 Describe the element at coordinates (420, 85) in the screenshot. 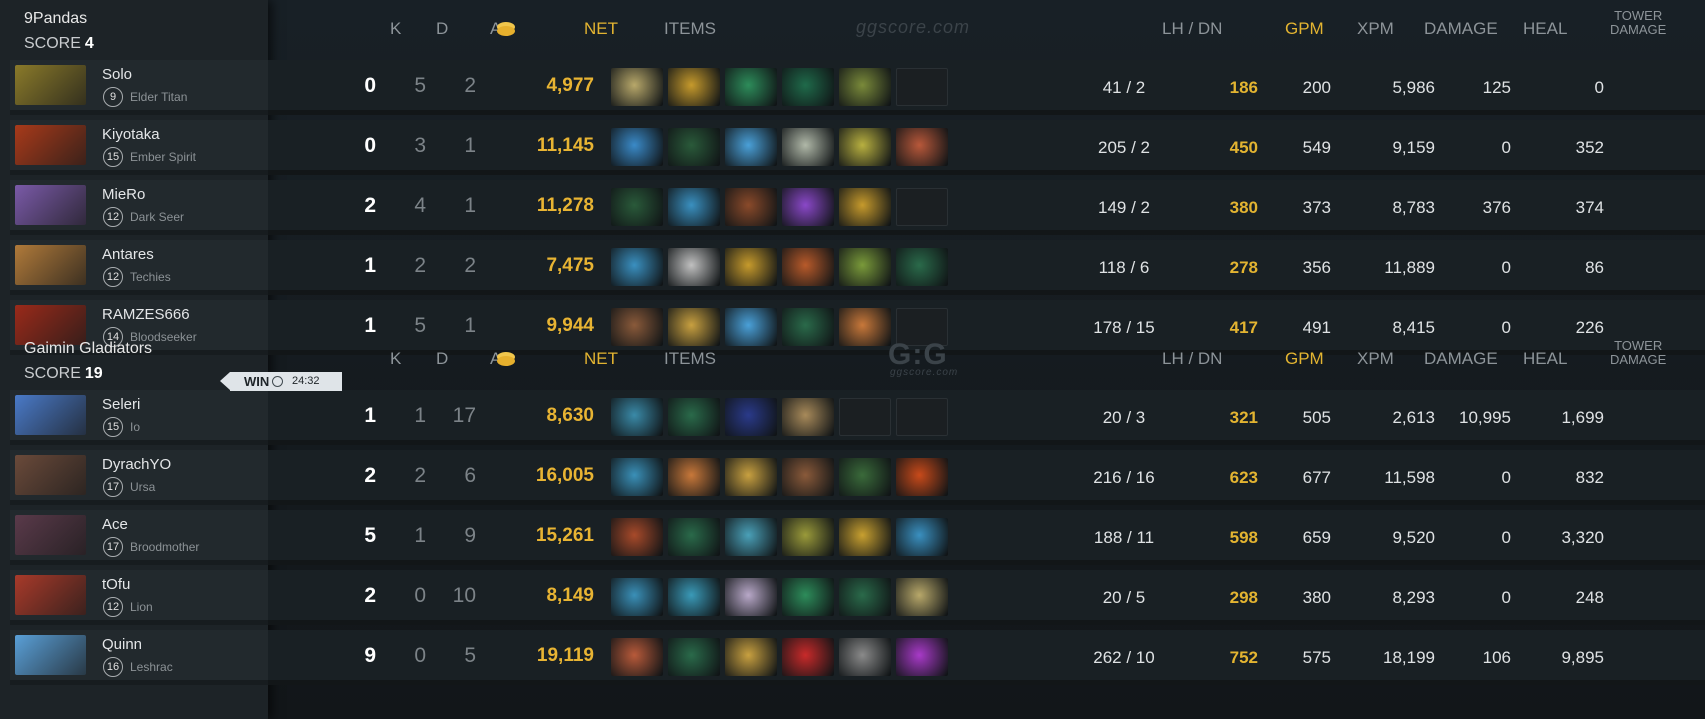

I see `deaths: 5` at that location.